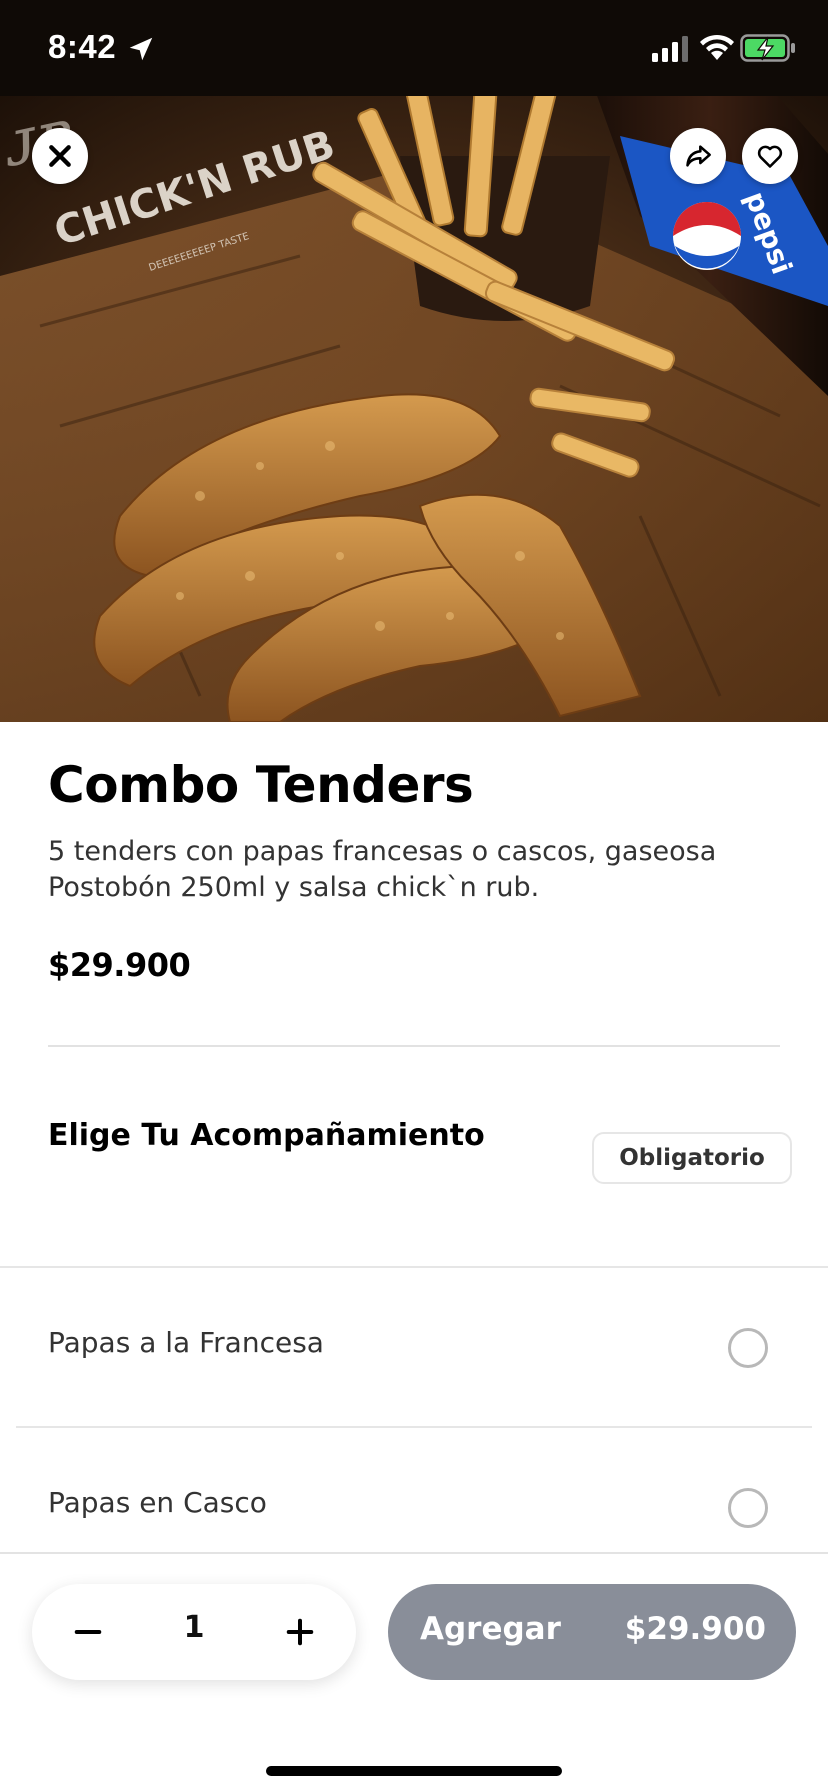  Describe the element at coordinates (186, 1342) in the screenshot. I see `option-label: Papas a la Francesa` at that location.